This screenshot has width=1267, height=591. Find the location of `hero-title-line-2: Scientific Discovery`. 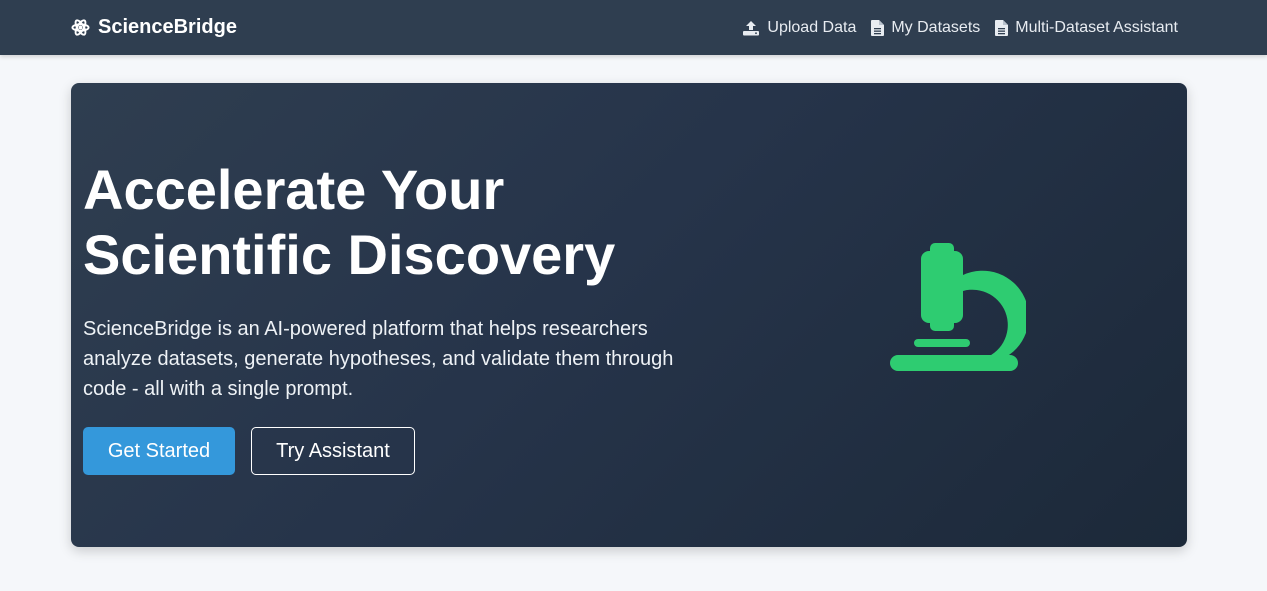

hero-title-line-2: Scientific Discovery is located at coordinates (349, 254).